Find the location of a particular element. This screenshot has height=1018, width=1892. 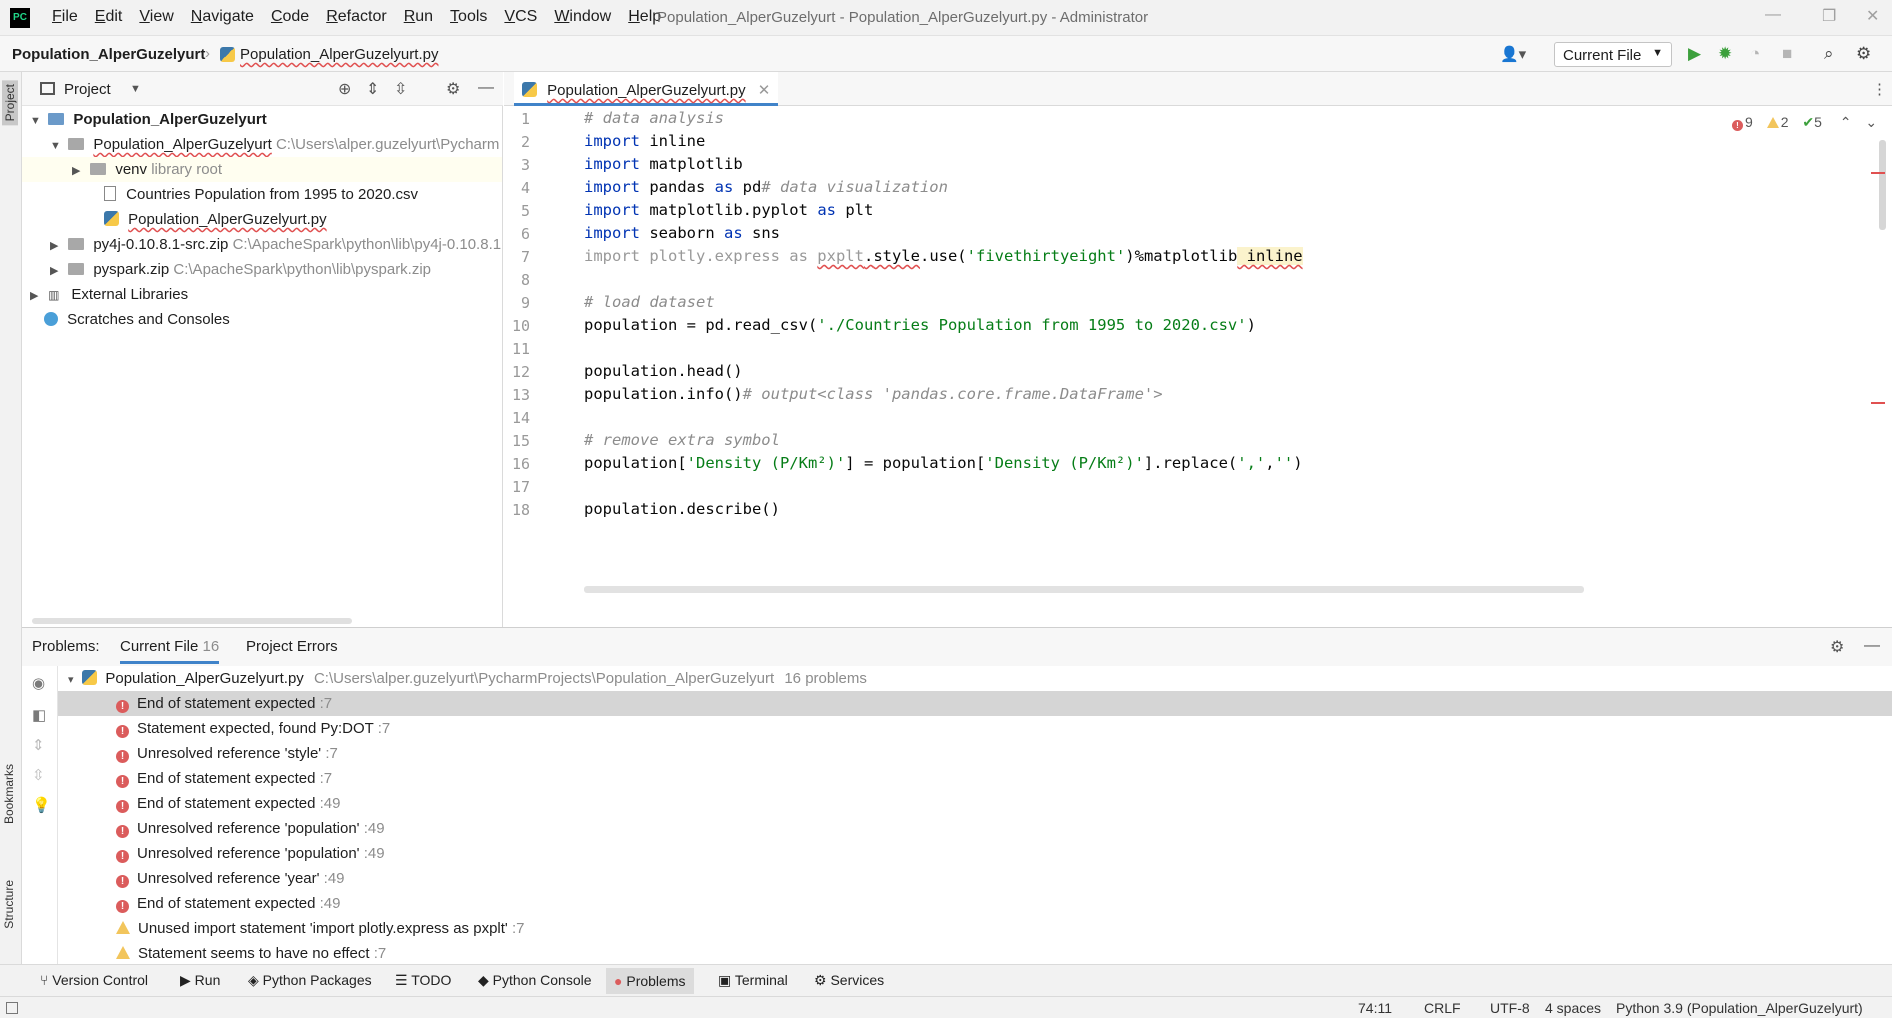

problems-toolbar: ◉ ◧ ⇕ ⇳ 💡 is located at coordinates (40, 815).